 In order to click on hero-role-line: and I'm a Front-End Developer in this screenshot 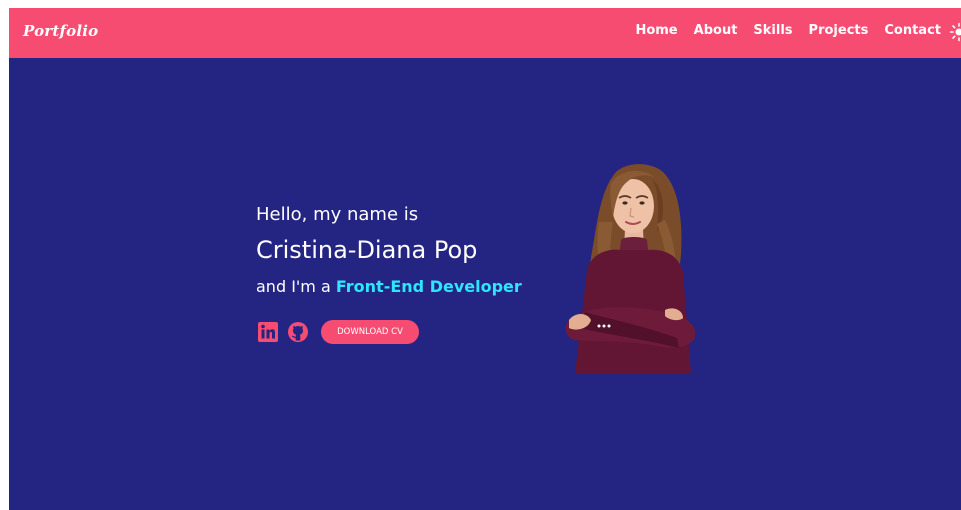, I will do `click(389, 286)`.